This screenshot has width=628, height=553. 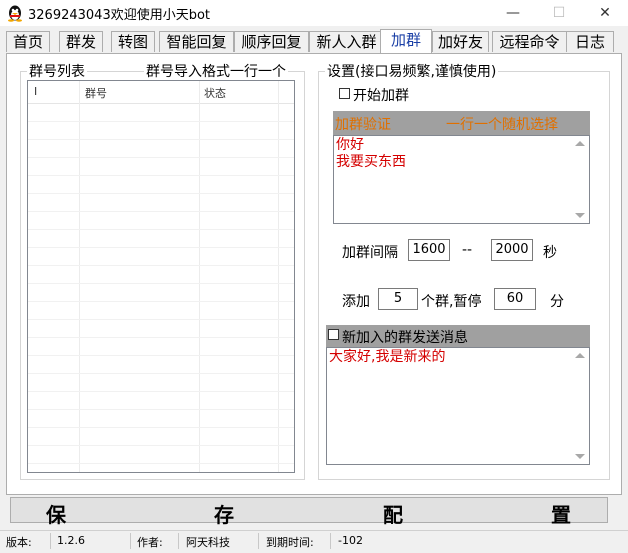 What do you see at coordinates (387, 357) in the screenshot?
I see `welcome-message-text: 大家好,我是新来的` at bounding box center [387, 357].